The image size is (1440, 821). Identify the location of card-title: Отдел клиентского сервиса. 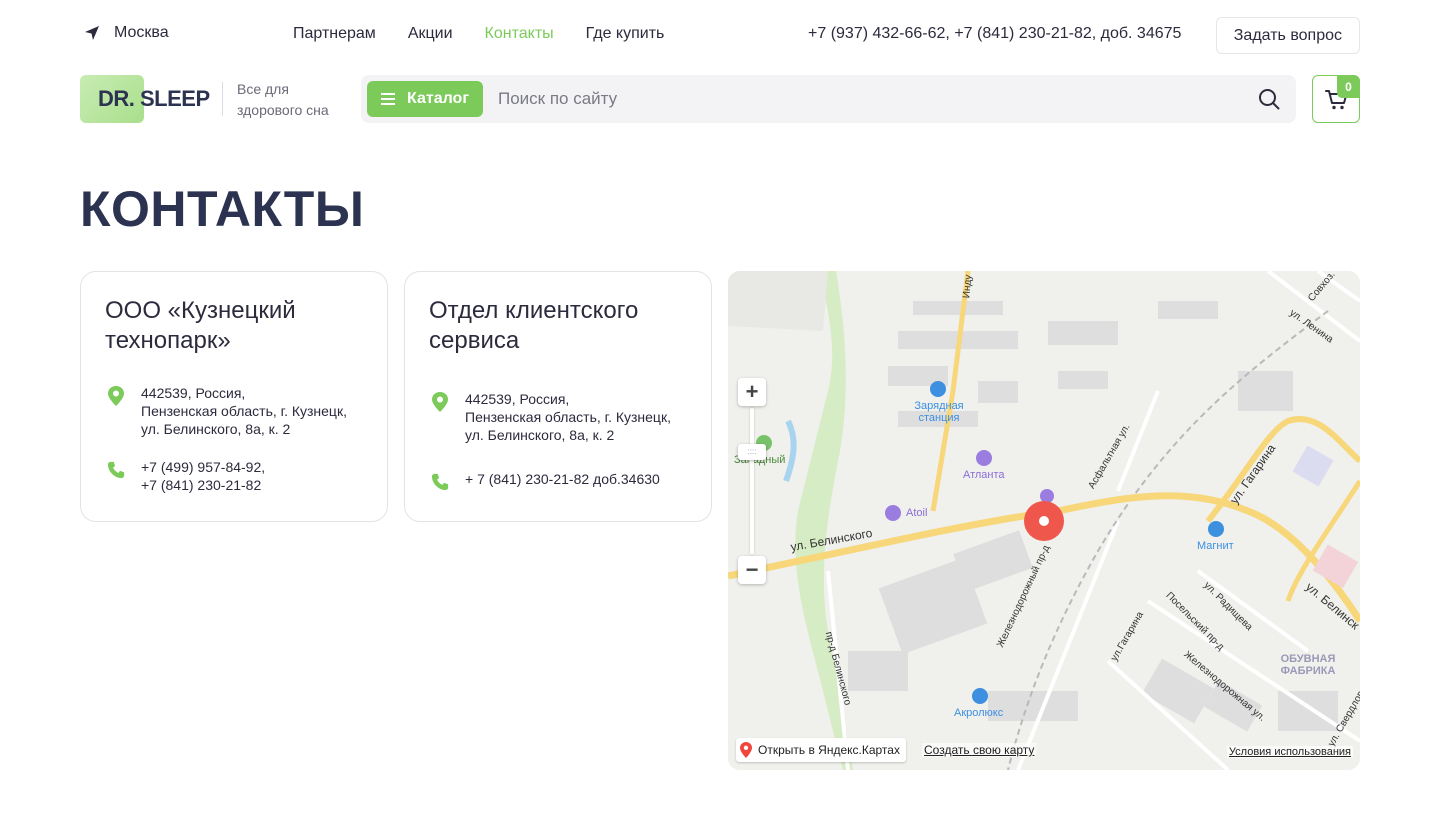
(534, 325).